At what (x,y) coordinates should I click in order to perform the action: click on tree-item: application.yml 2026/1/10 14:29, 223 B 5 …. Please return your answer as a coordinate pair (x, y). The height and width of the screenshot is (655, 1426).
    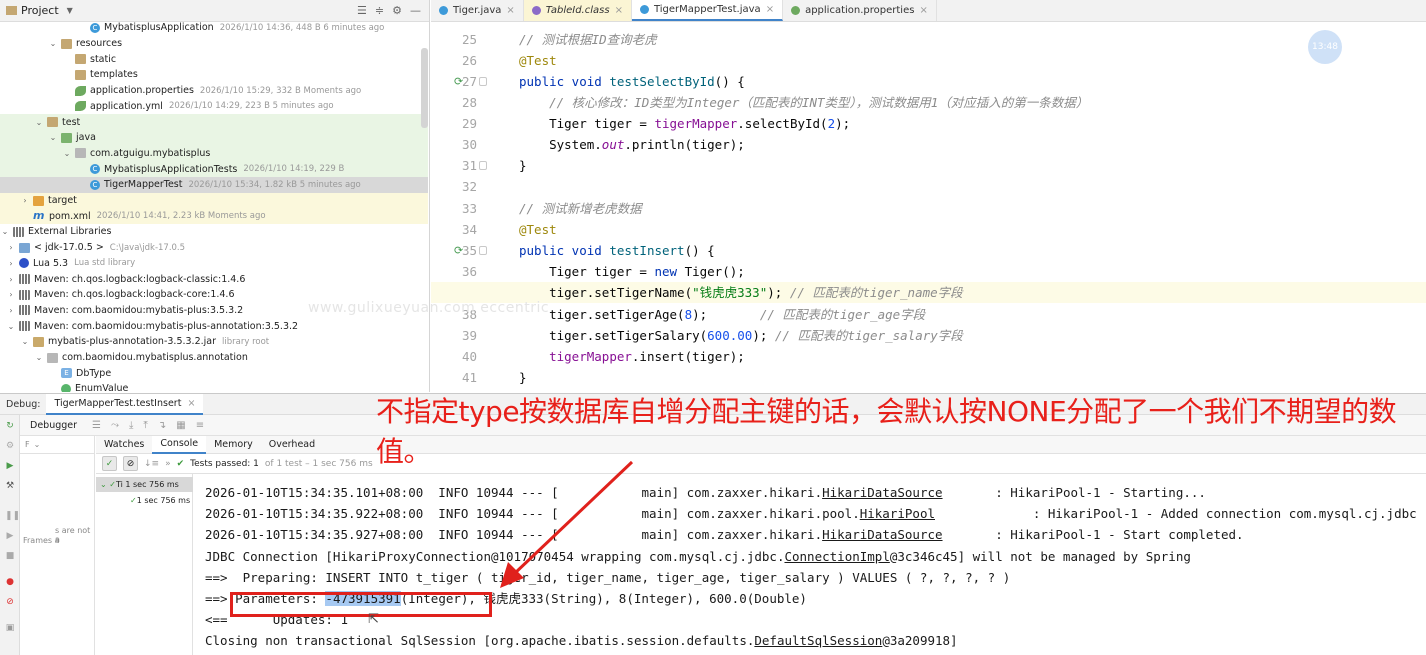
    Looking at the image, I should click on (214, 107).